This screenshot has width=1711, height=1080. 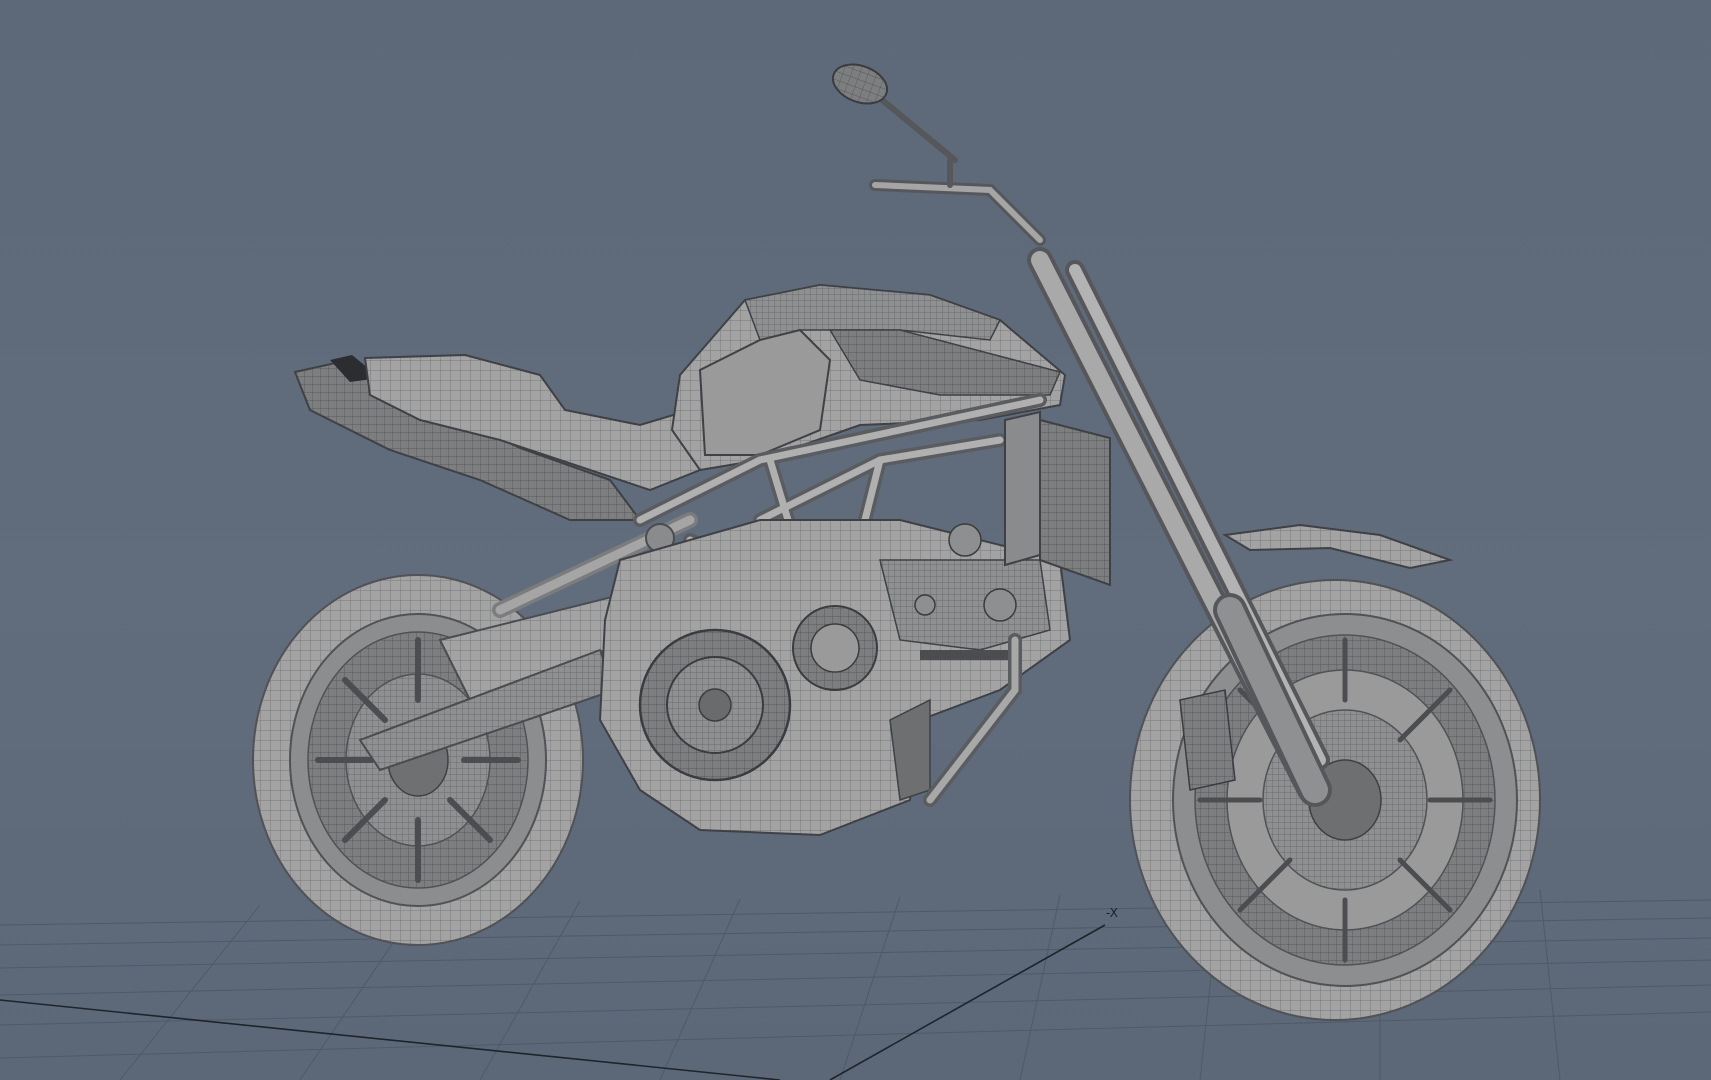 I want to click on handlebar, so click(x=956, y=166).